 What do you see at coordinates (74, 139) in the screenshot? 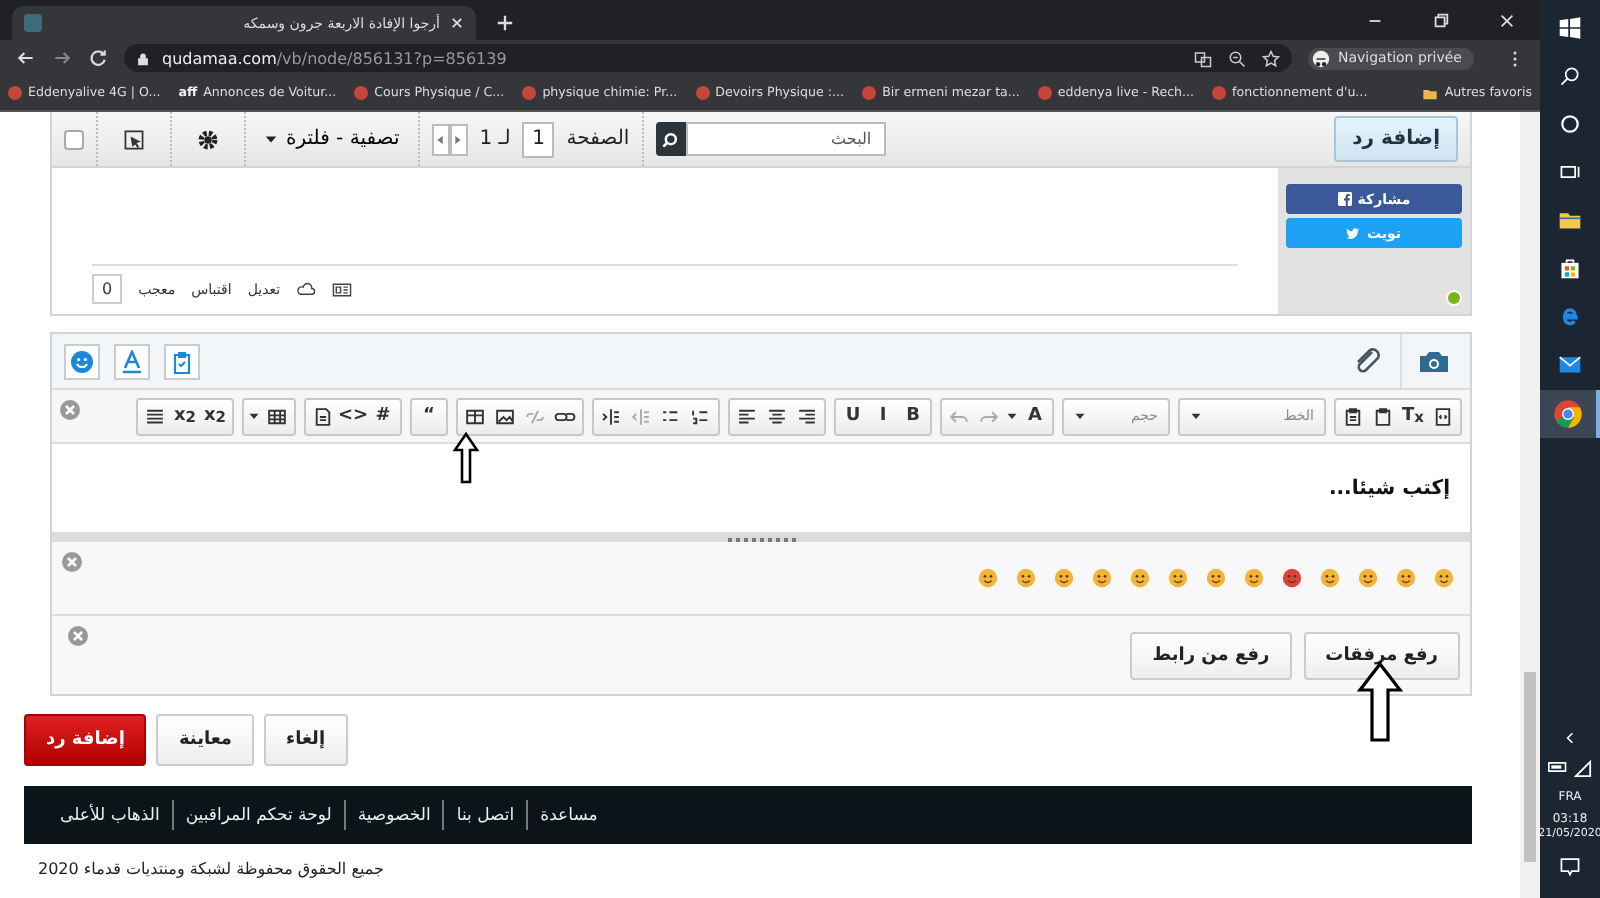
I see `select-checkbox` at bounding box center [74, 139].